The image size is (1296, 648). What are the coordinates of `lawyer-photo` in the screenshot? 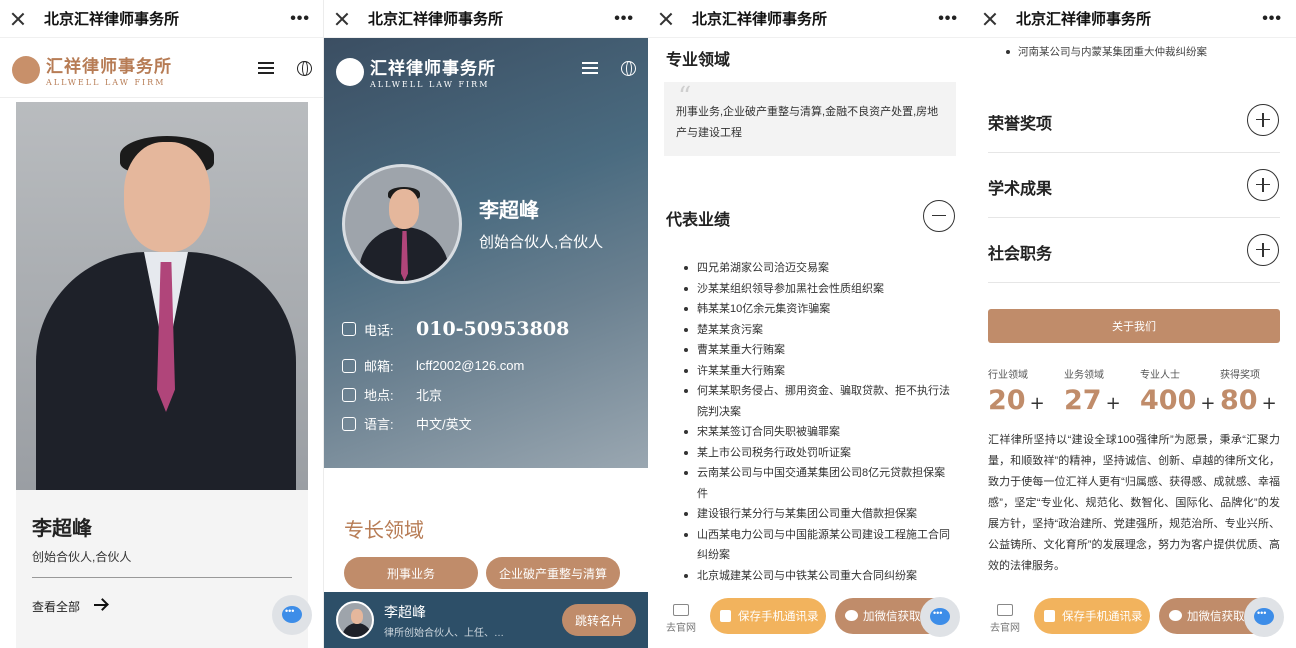 It's located at (162, 296).